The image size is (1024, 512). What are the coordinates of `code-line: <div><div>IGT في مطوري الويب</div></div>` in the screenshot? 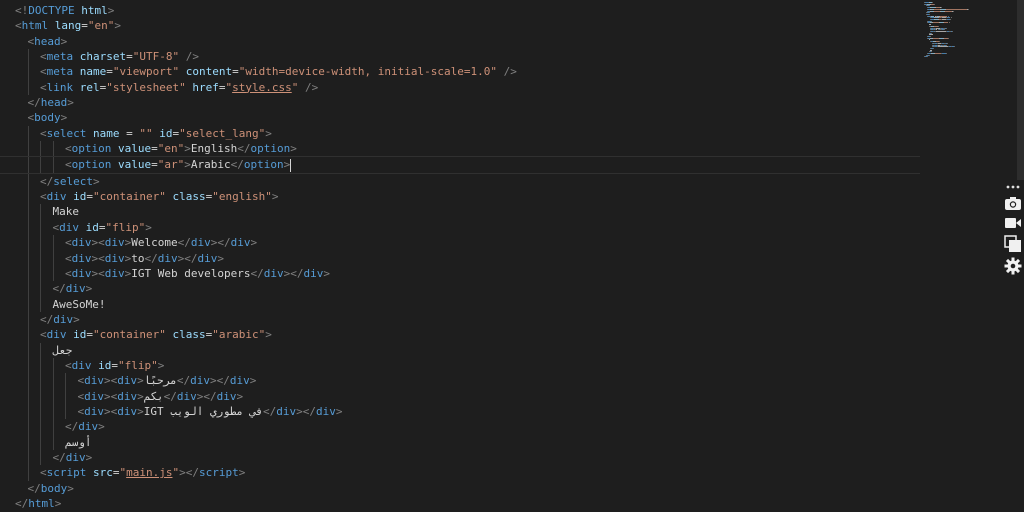 It's located at (465, 411).